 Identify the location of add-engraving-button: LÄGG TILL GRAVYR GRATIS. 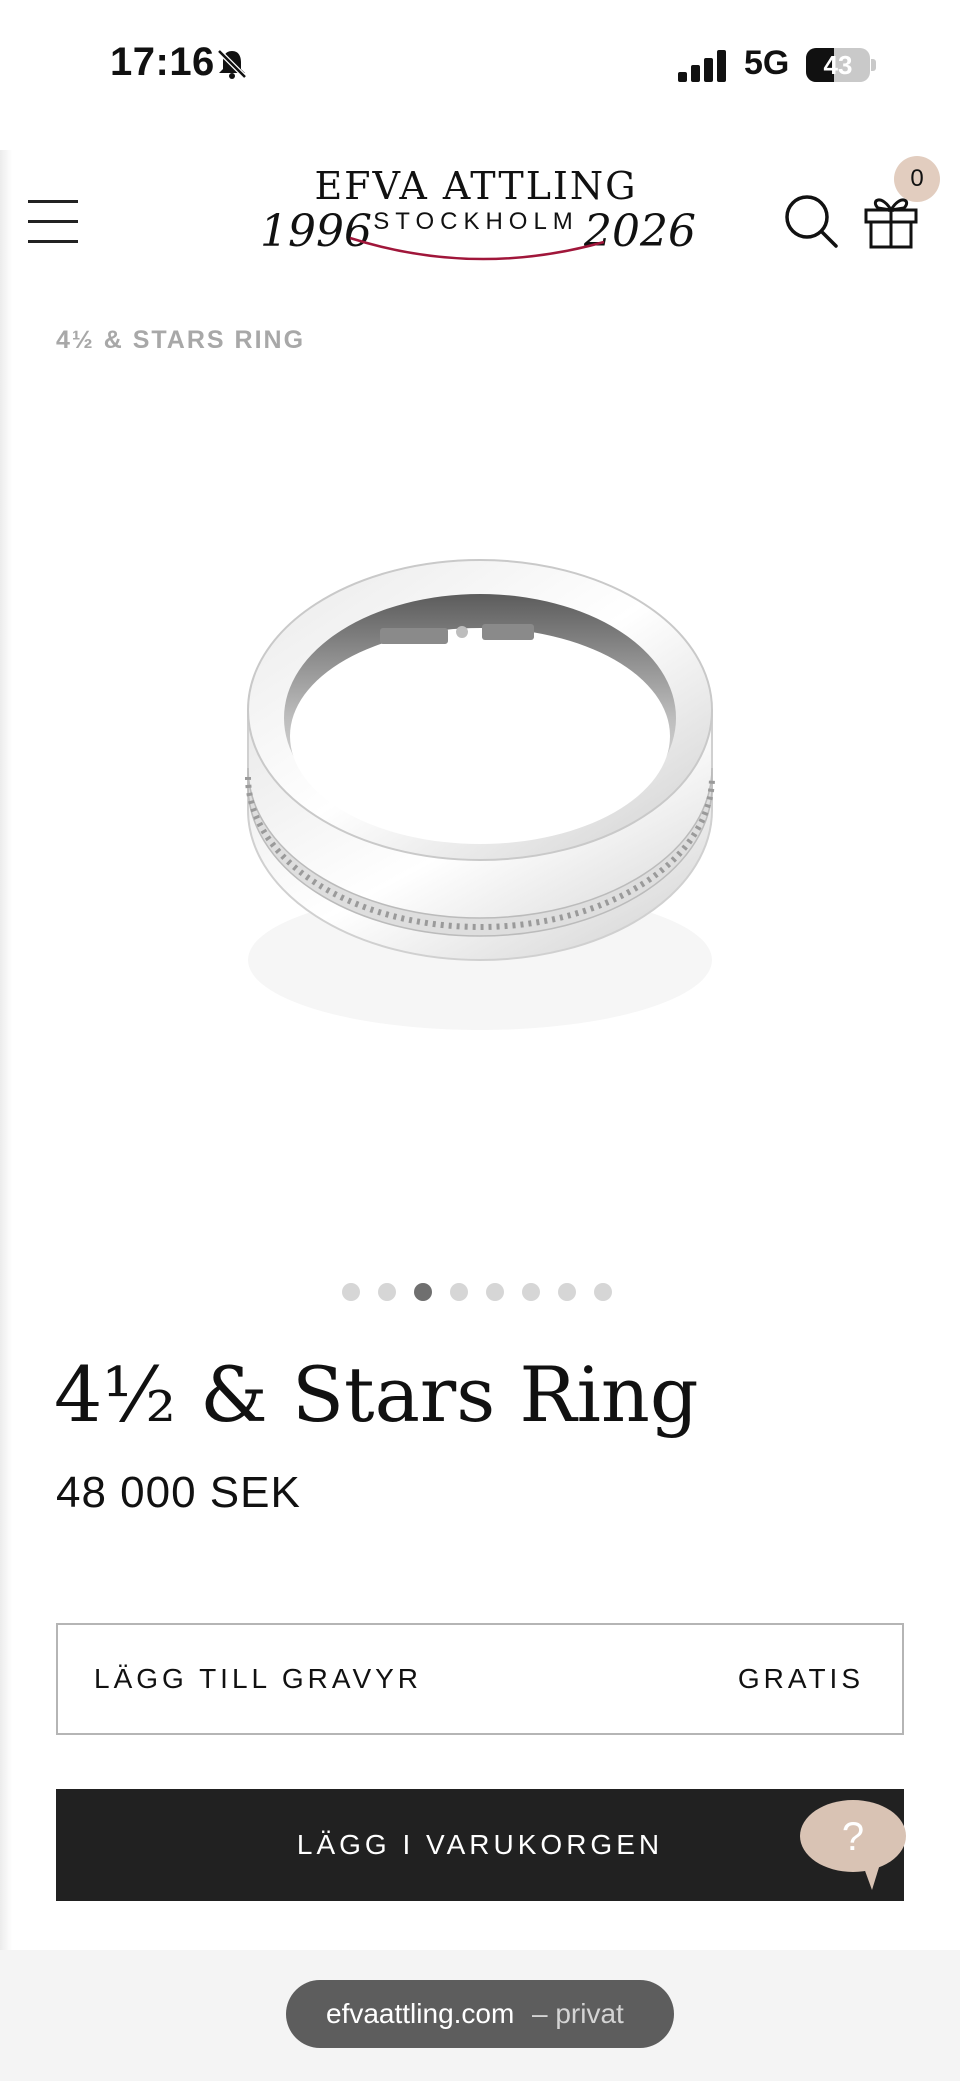
(480, 1679).